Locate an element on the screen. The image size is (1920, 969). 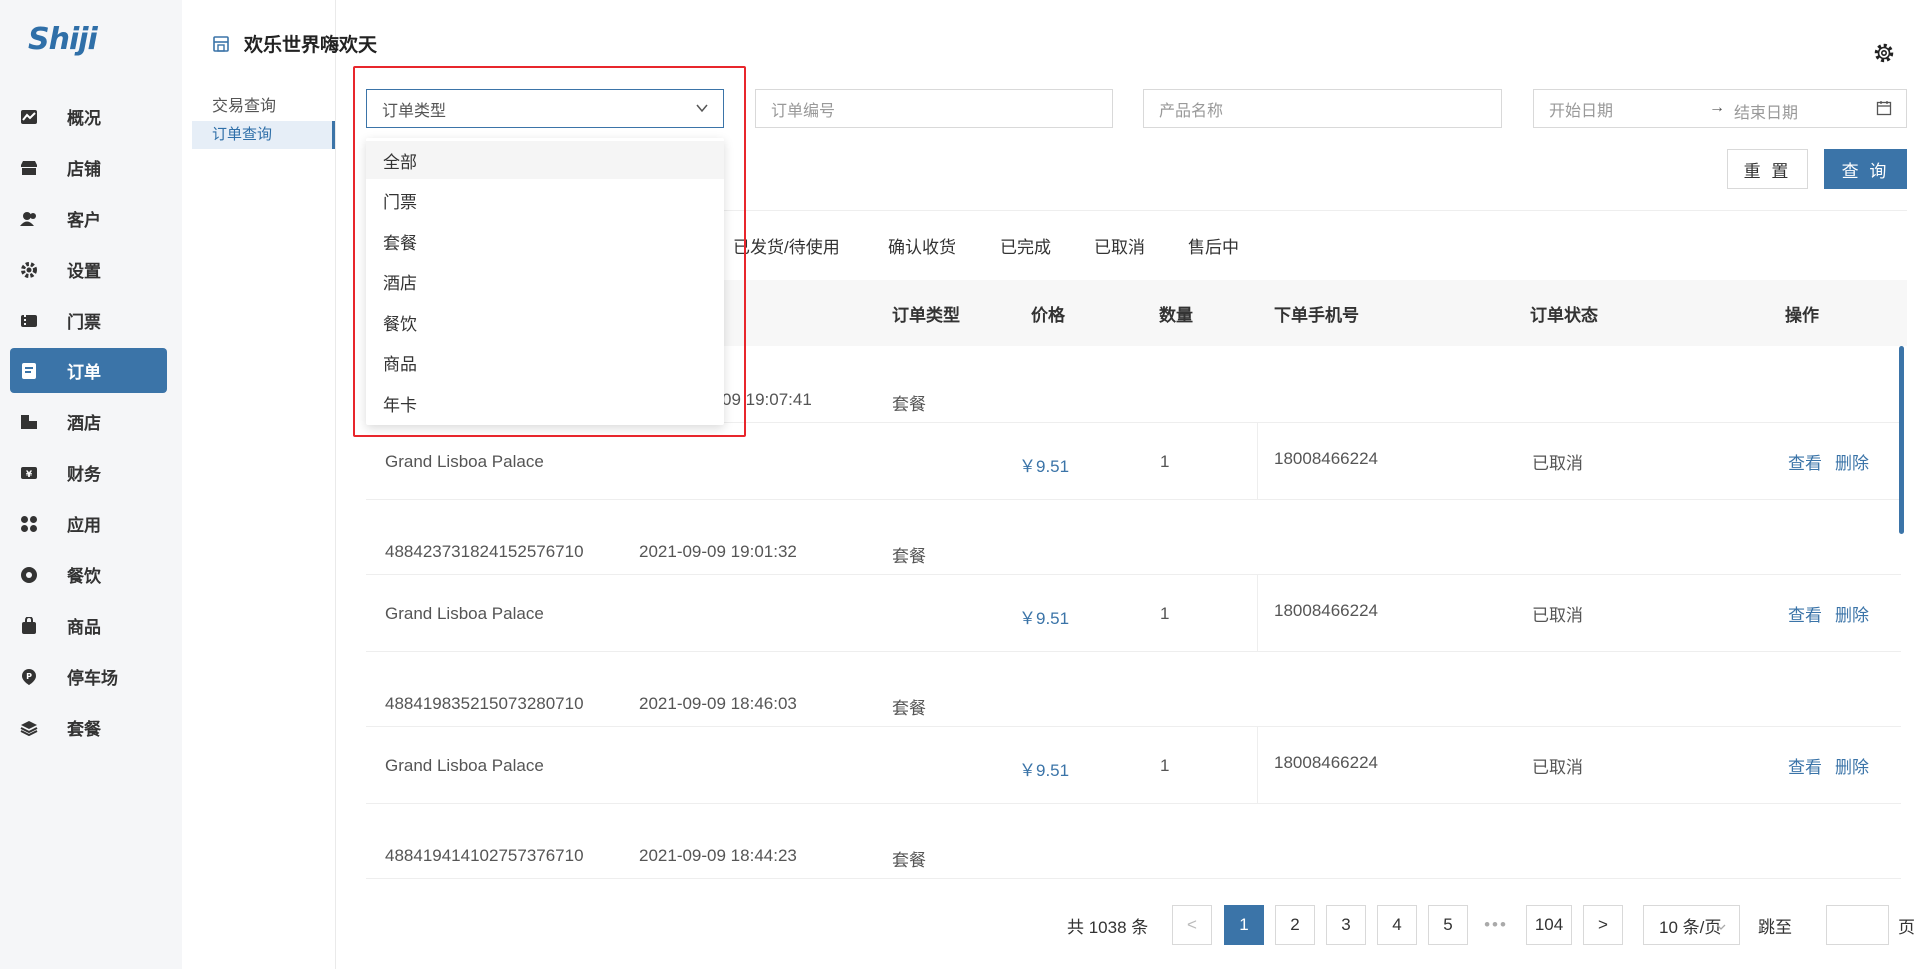
subnav-title: 交易查询 is located at coordinates (244, 104).